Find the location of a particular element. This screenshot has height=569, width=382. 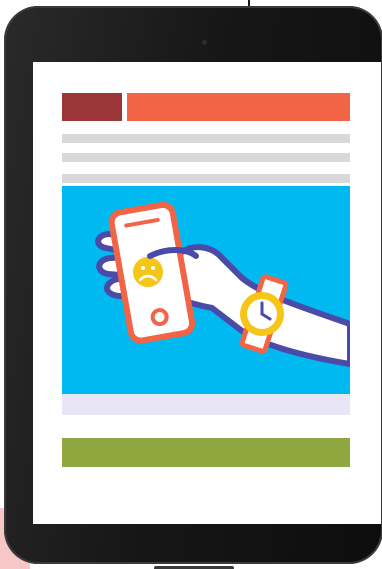

front-camera-icon is located at coordinates (204, 42).